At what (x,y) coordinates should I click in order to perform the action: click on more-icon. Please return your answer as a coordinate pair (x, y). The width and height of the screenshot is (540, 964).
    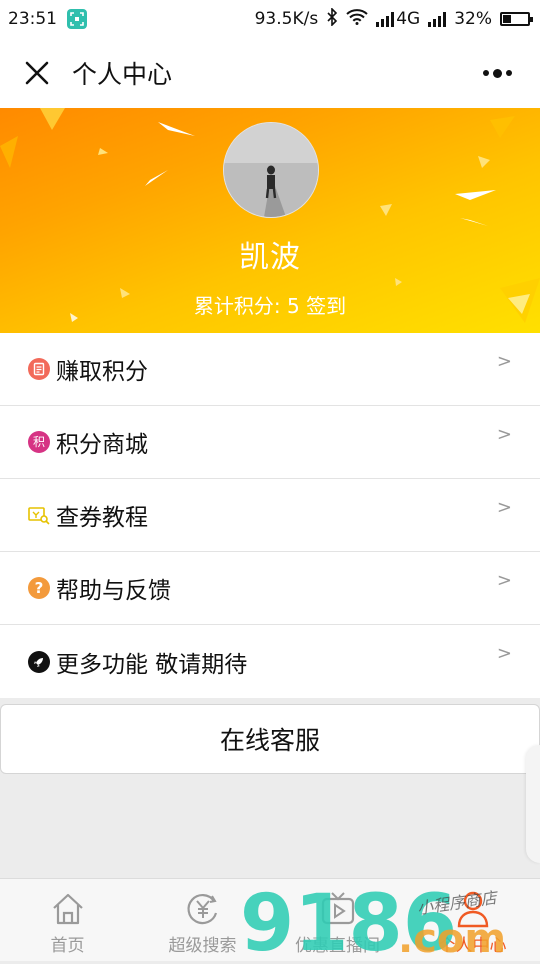
    Looking at the image, I should click on (486, 73).